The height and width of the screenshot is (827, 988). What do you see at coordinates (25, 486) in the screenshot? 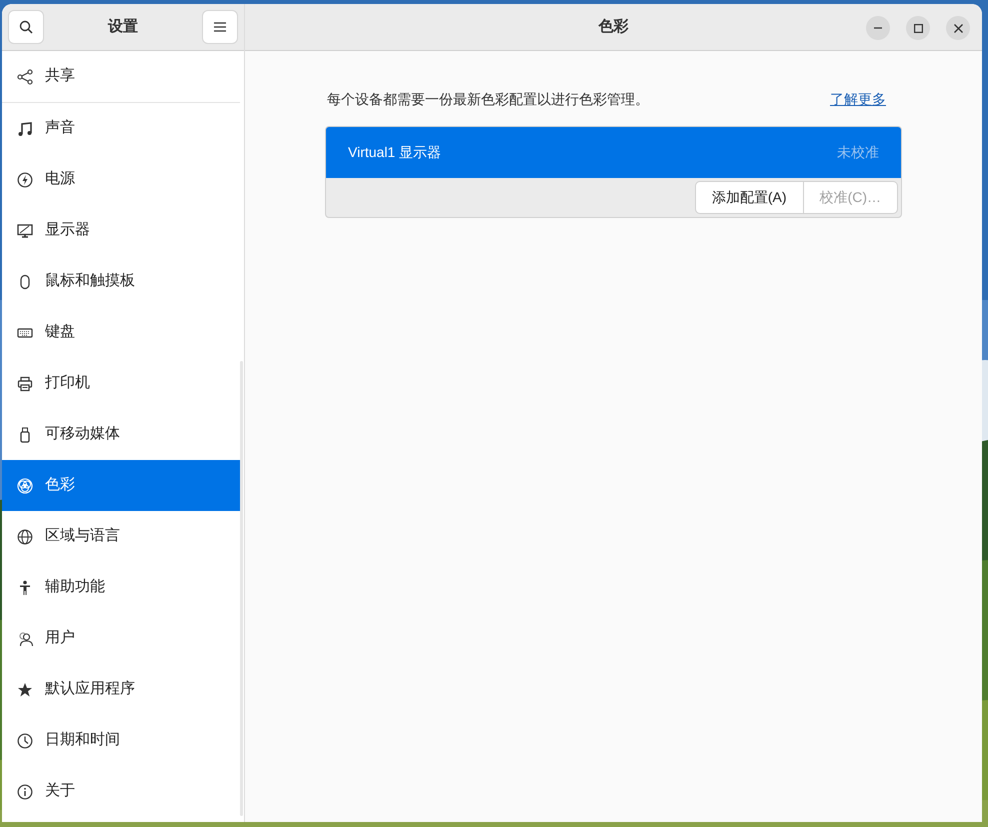
I see `color-circles-icon` at bounding box center [25, 486].